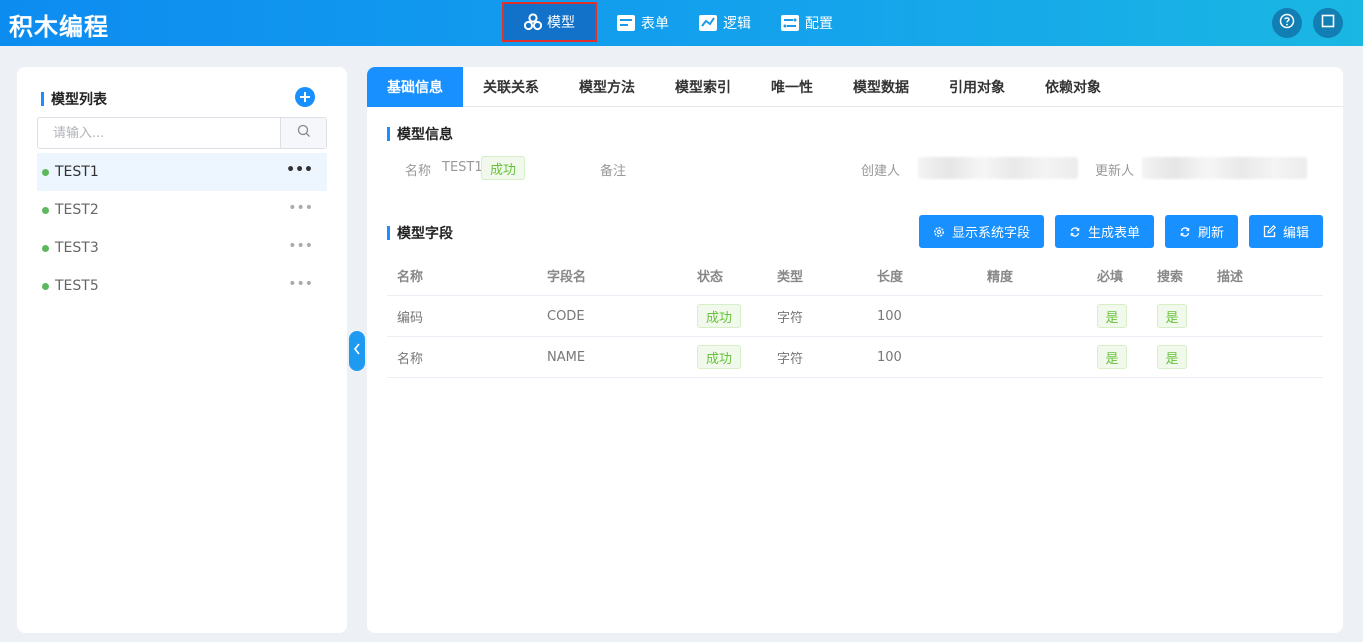 The width and height of the screenshot is (1363, 642). What do you see at coordinates (1270, 231) in the screenshot?
I see `edit-icon` at bounding box center [1270, 231].